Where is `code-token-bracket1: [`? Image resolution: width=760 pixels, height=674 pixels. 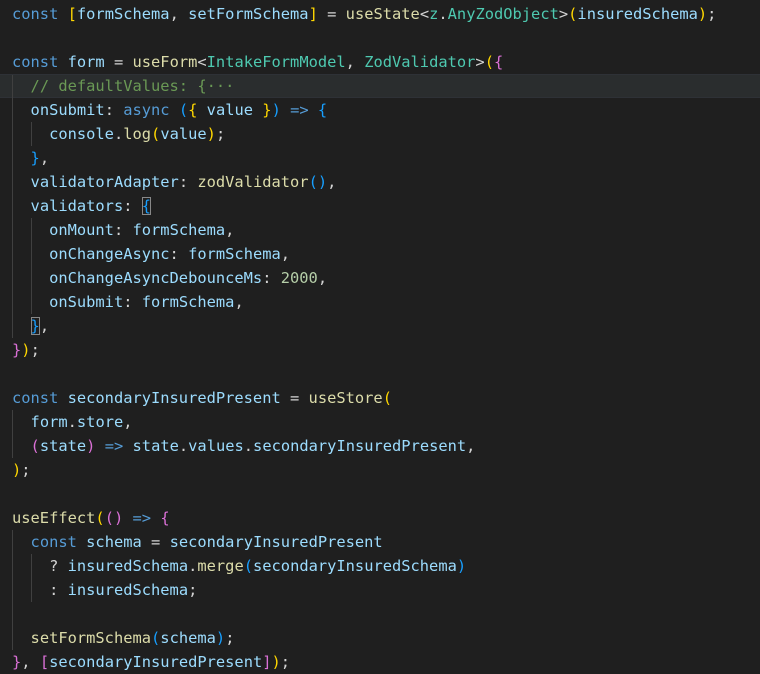
code-token-bracket1: [ is located at coordinates (72, 14).